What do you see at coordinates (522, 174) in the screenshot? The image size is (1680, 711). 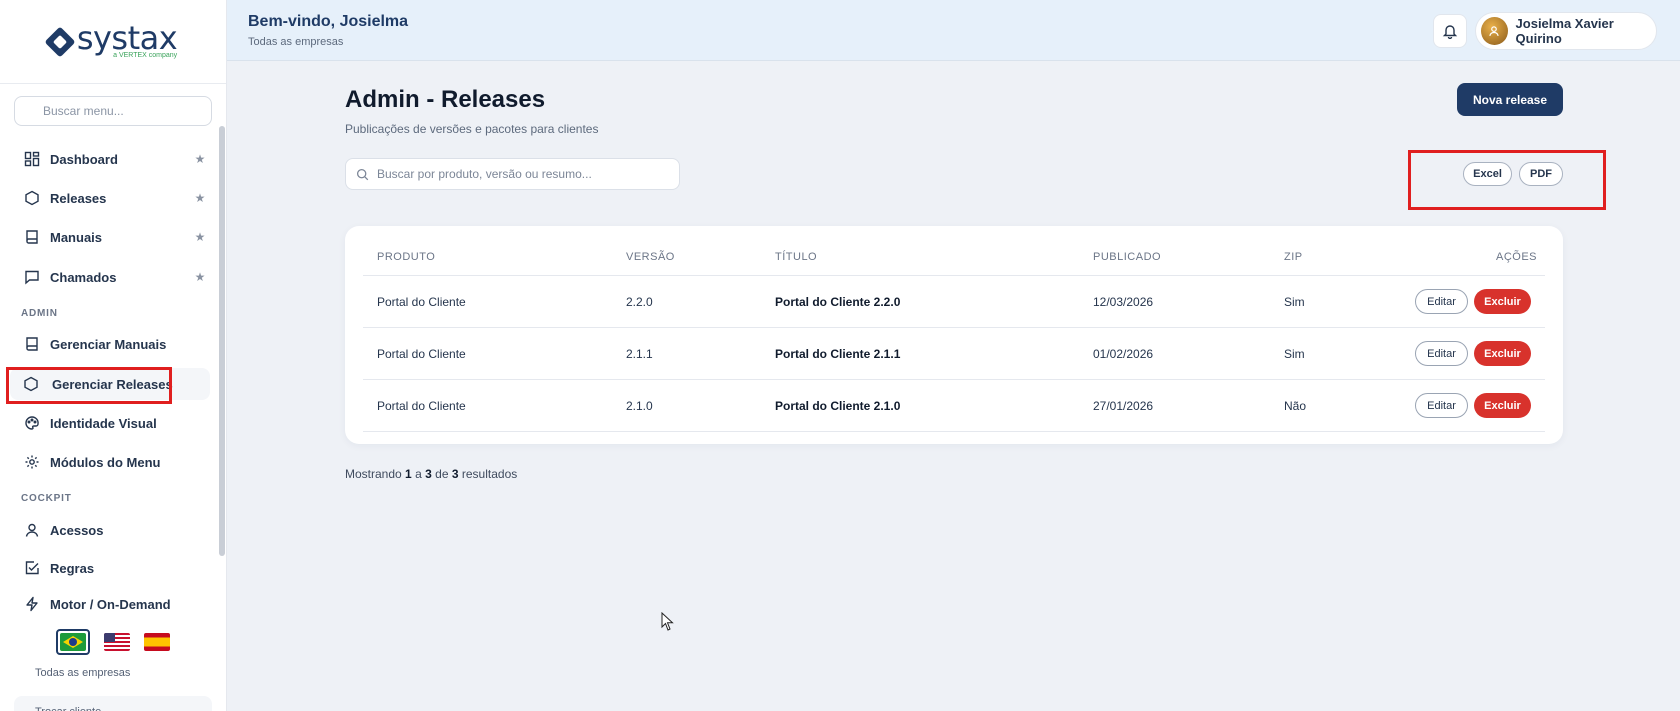 I see `release-search-input` at bounding box center [522, 174].